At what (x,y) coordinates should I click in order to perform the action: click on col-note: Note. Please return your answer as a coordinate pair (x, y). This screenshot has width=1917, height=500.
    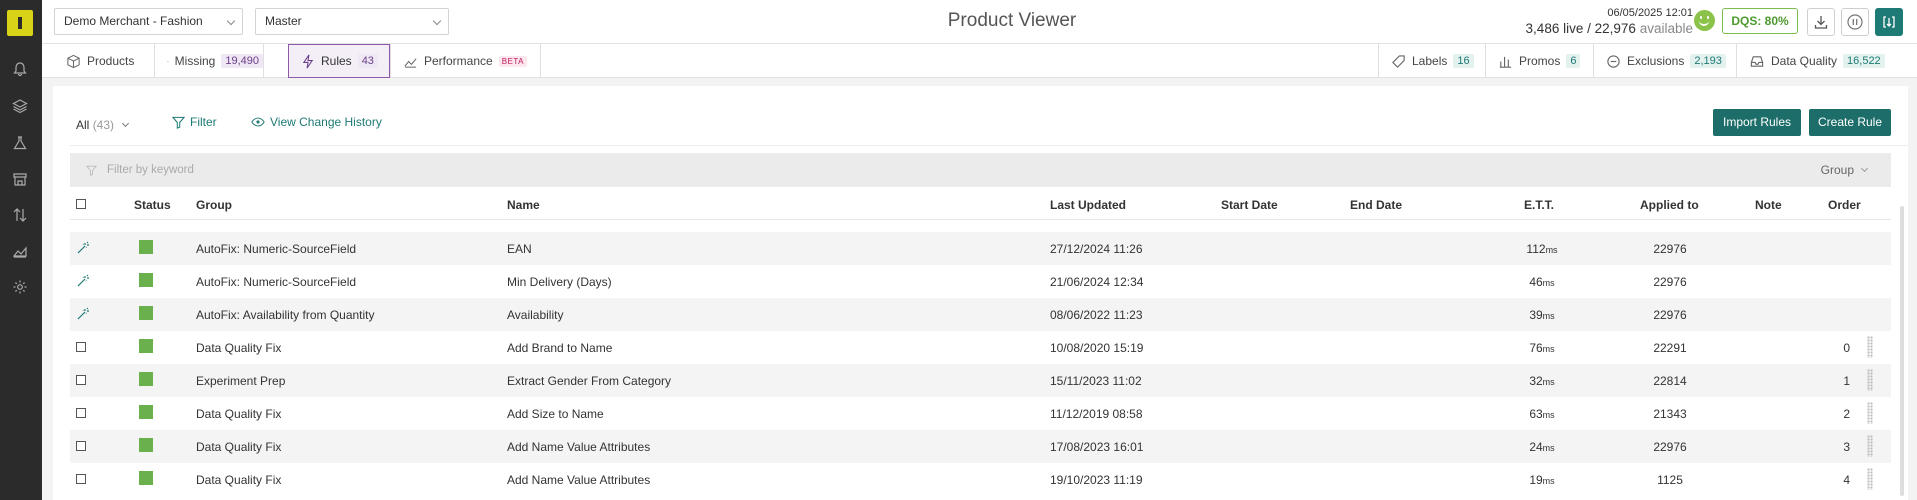
    Looking at the image, I should click on (1768, 205).